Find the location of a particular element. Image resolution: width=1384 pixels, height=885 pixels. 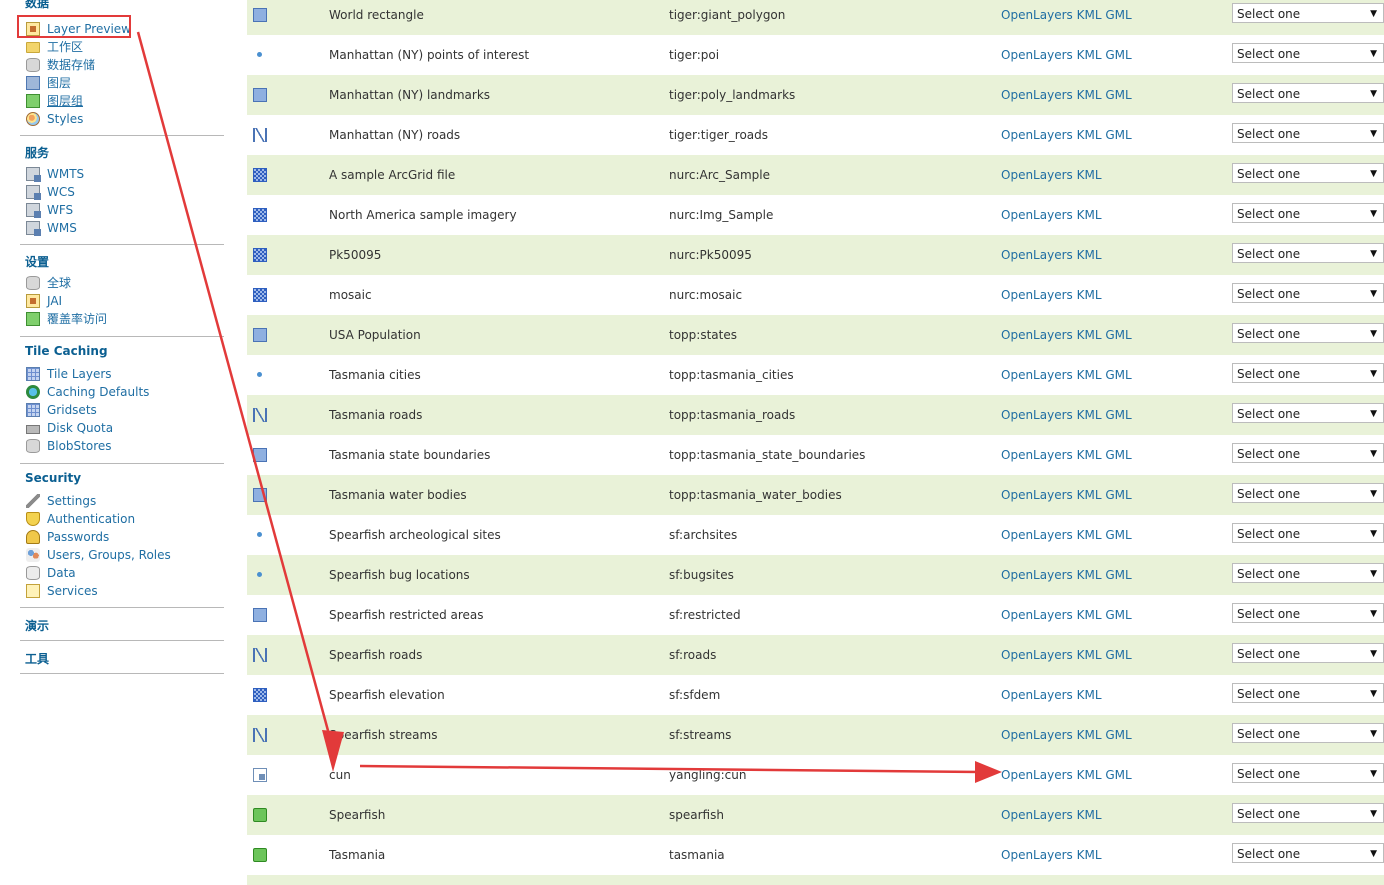

sidebar-item-tile-layers: Tile Layers is located at coordinates (69, 374).